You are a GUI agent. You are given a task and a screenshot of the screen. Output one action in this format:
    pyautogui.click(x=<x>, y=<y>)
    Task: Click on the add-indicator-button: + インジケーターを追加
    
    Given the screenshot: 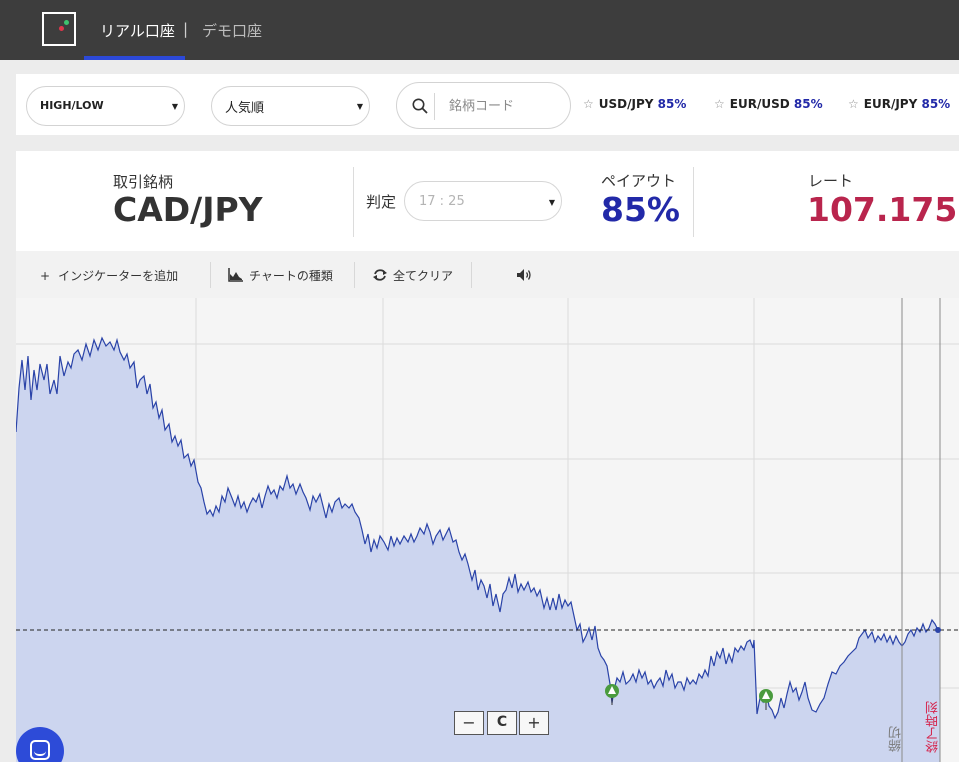 What is the action you would take?
    pyautogui.click(x=109, y=275)
    